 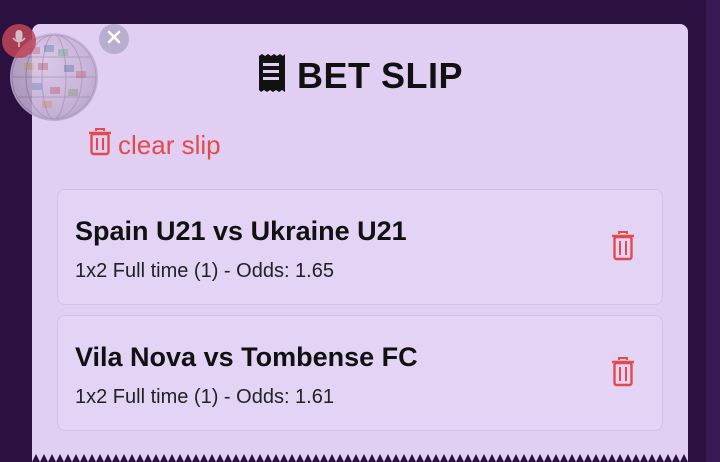 I want to click on close-icon, so click(x=114, y=39).